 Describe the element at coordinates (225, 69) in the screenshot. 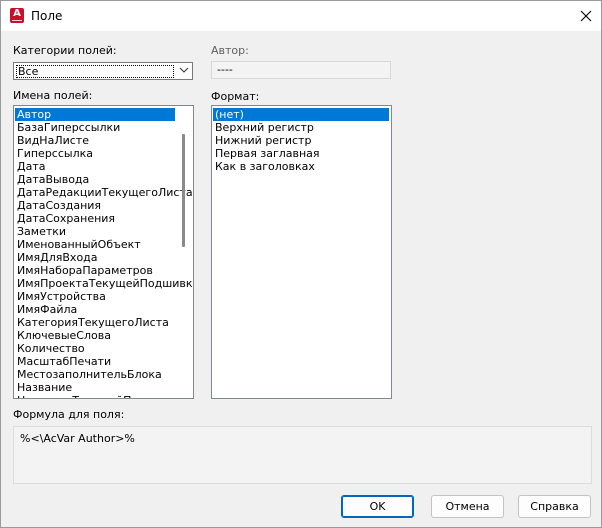

I see `author-value: ----` at that location.